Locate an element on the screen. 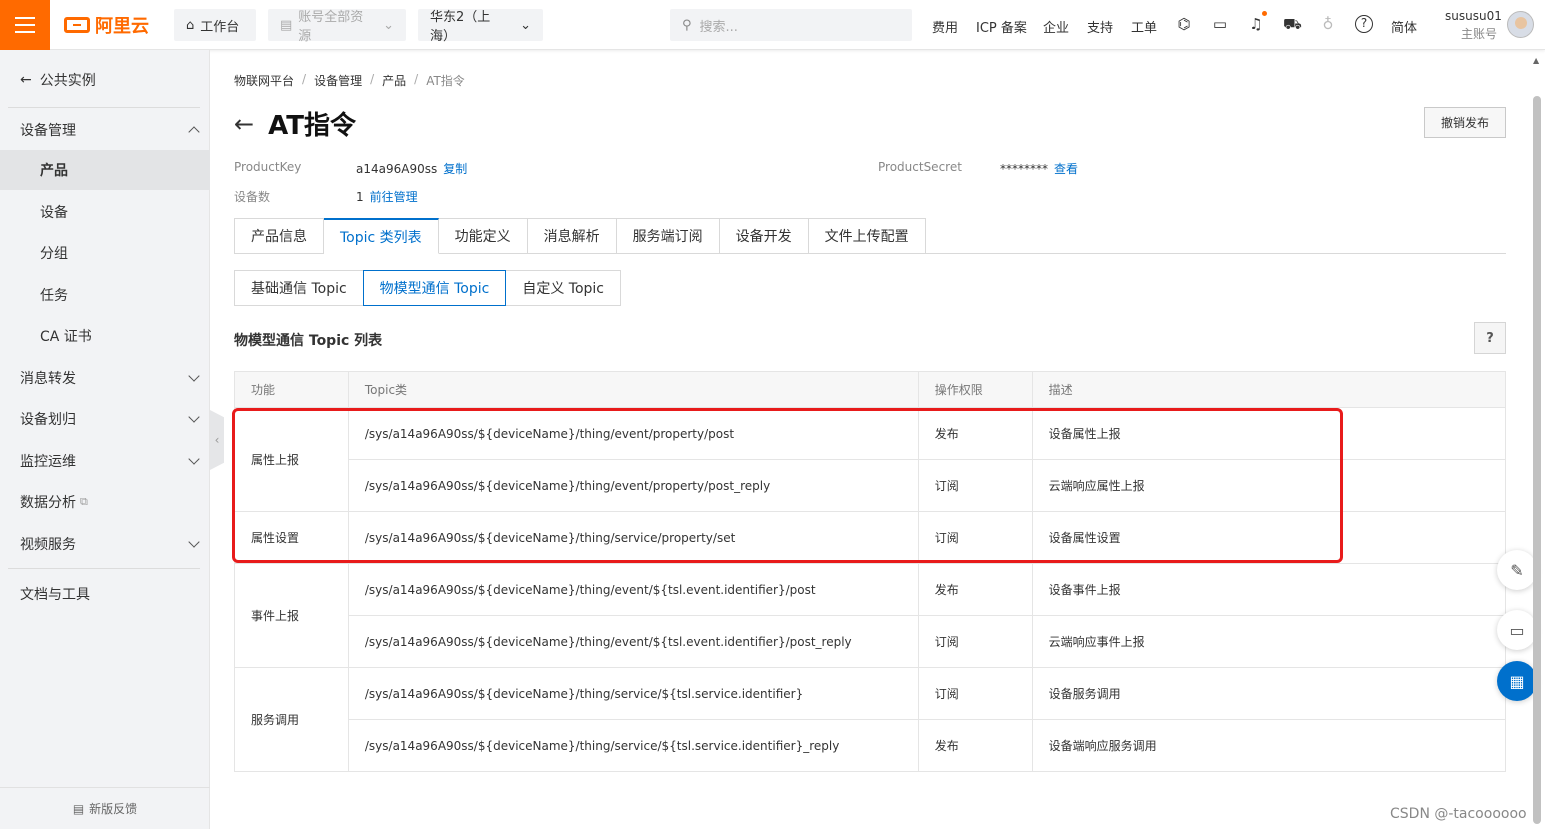 This screenshot has height=829, width=1545. product-key-value: a14a96A90ss 复制 is located at coordinates (411, 168).